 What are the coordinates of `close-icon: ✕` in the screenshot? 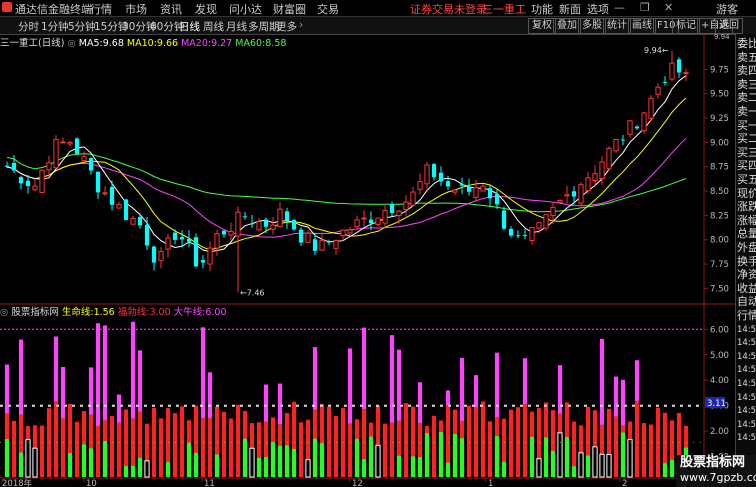 It's located at (668, 7).